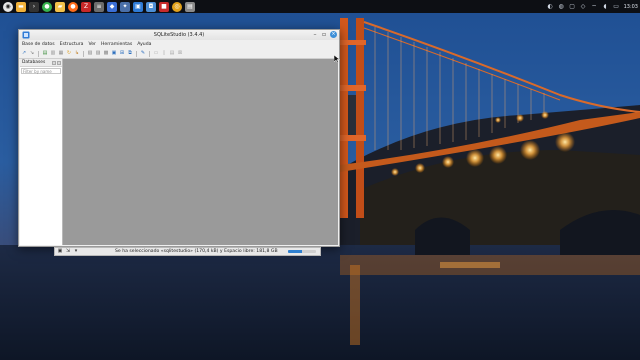 This screenshot has height=360, width=640. I want to click on text-editor-icon: ≡, so click(99, 7).